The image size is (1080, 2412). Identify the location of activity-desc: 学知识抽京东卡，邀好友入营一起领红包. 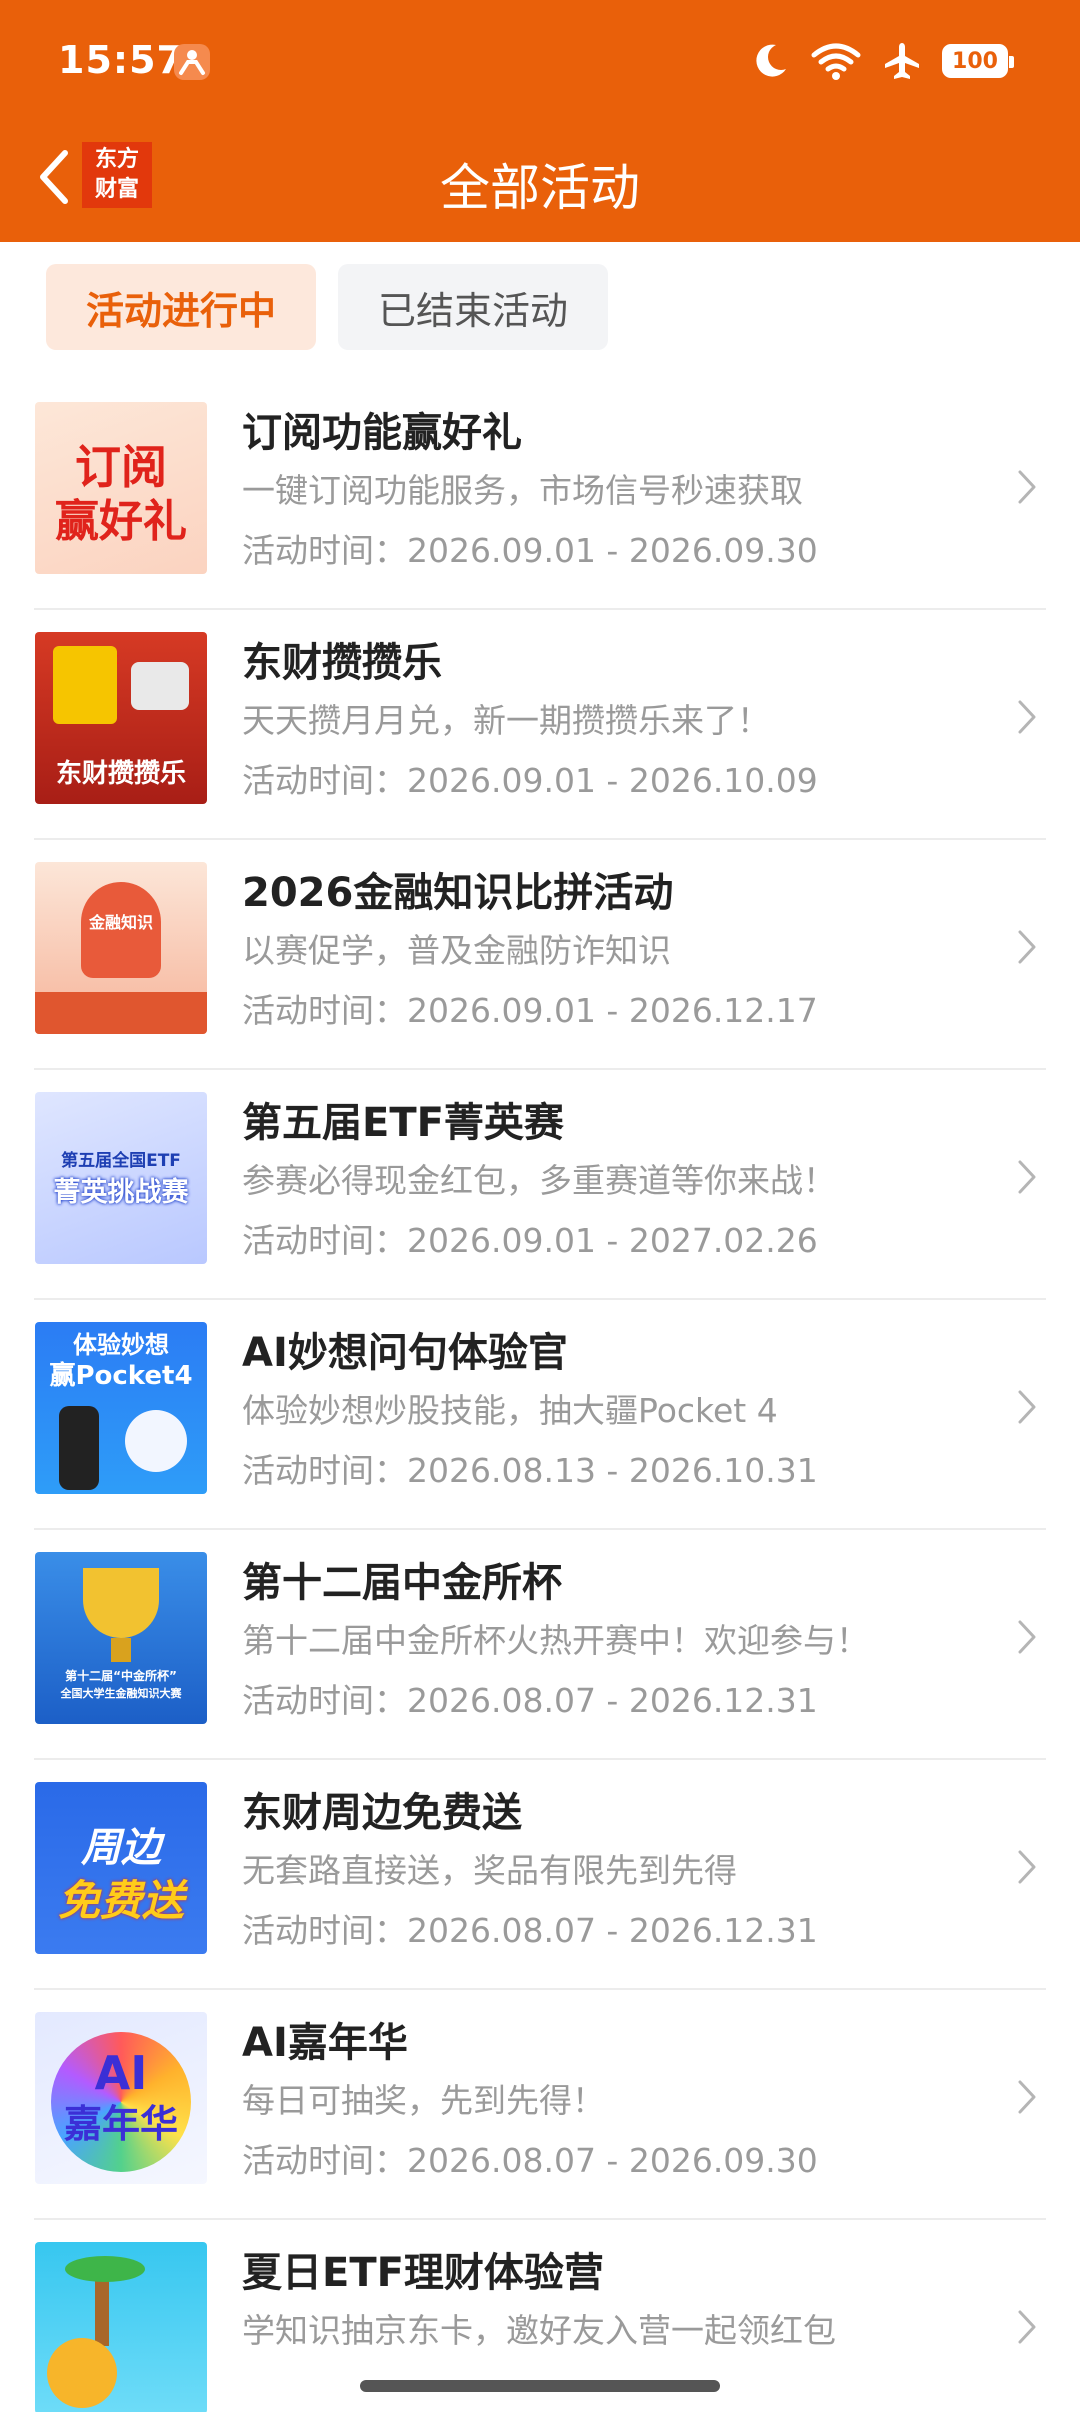
(539, 2330).